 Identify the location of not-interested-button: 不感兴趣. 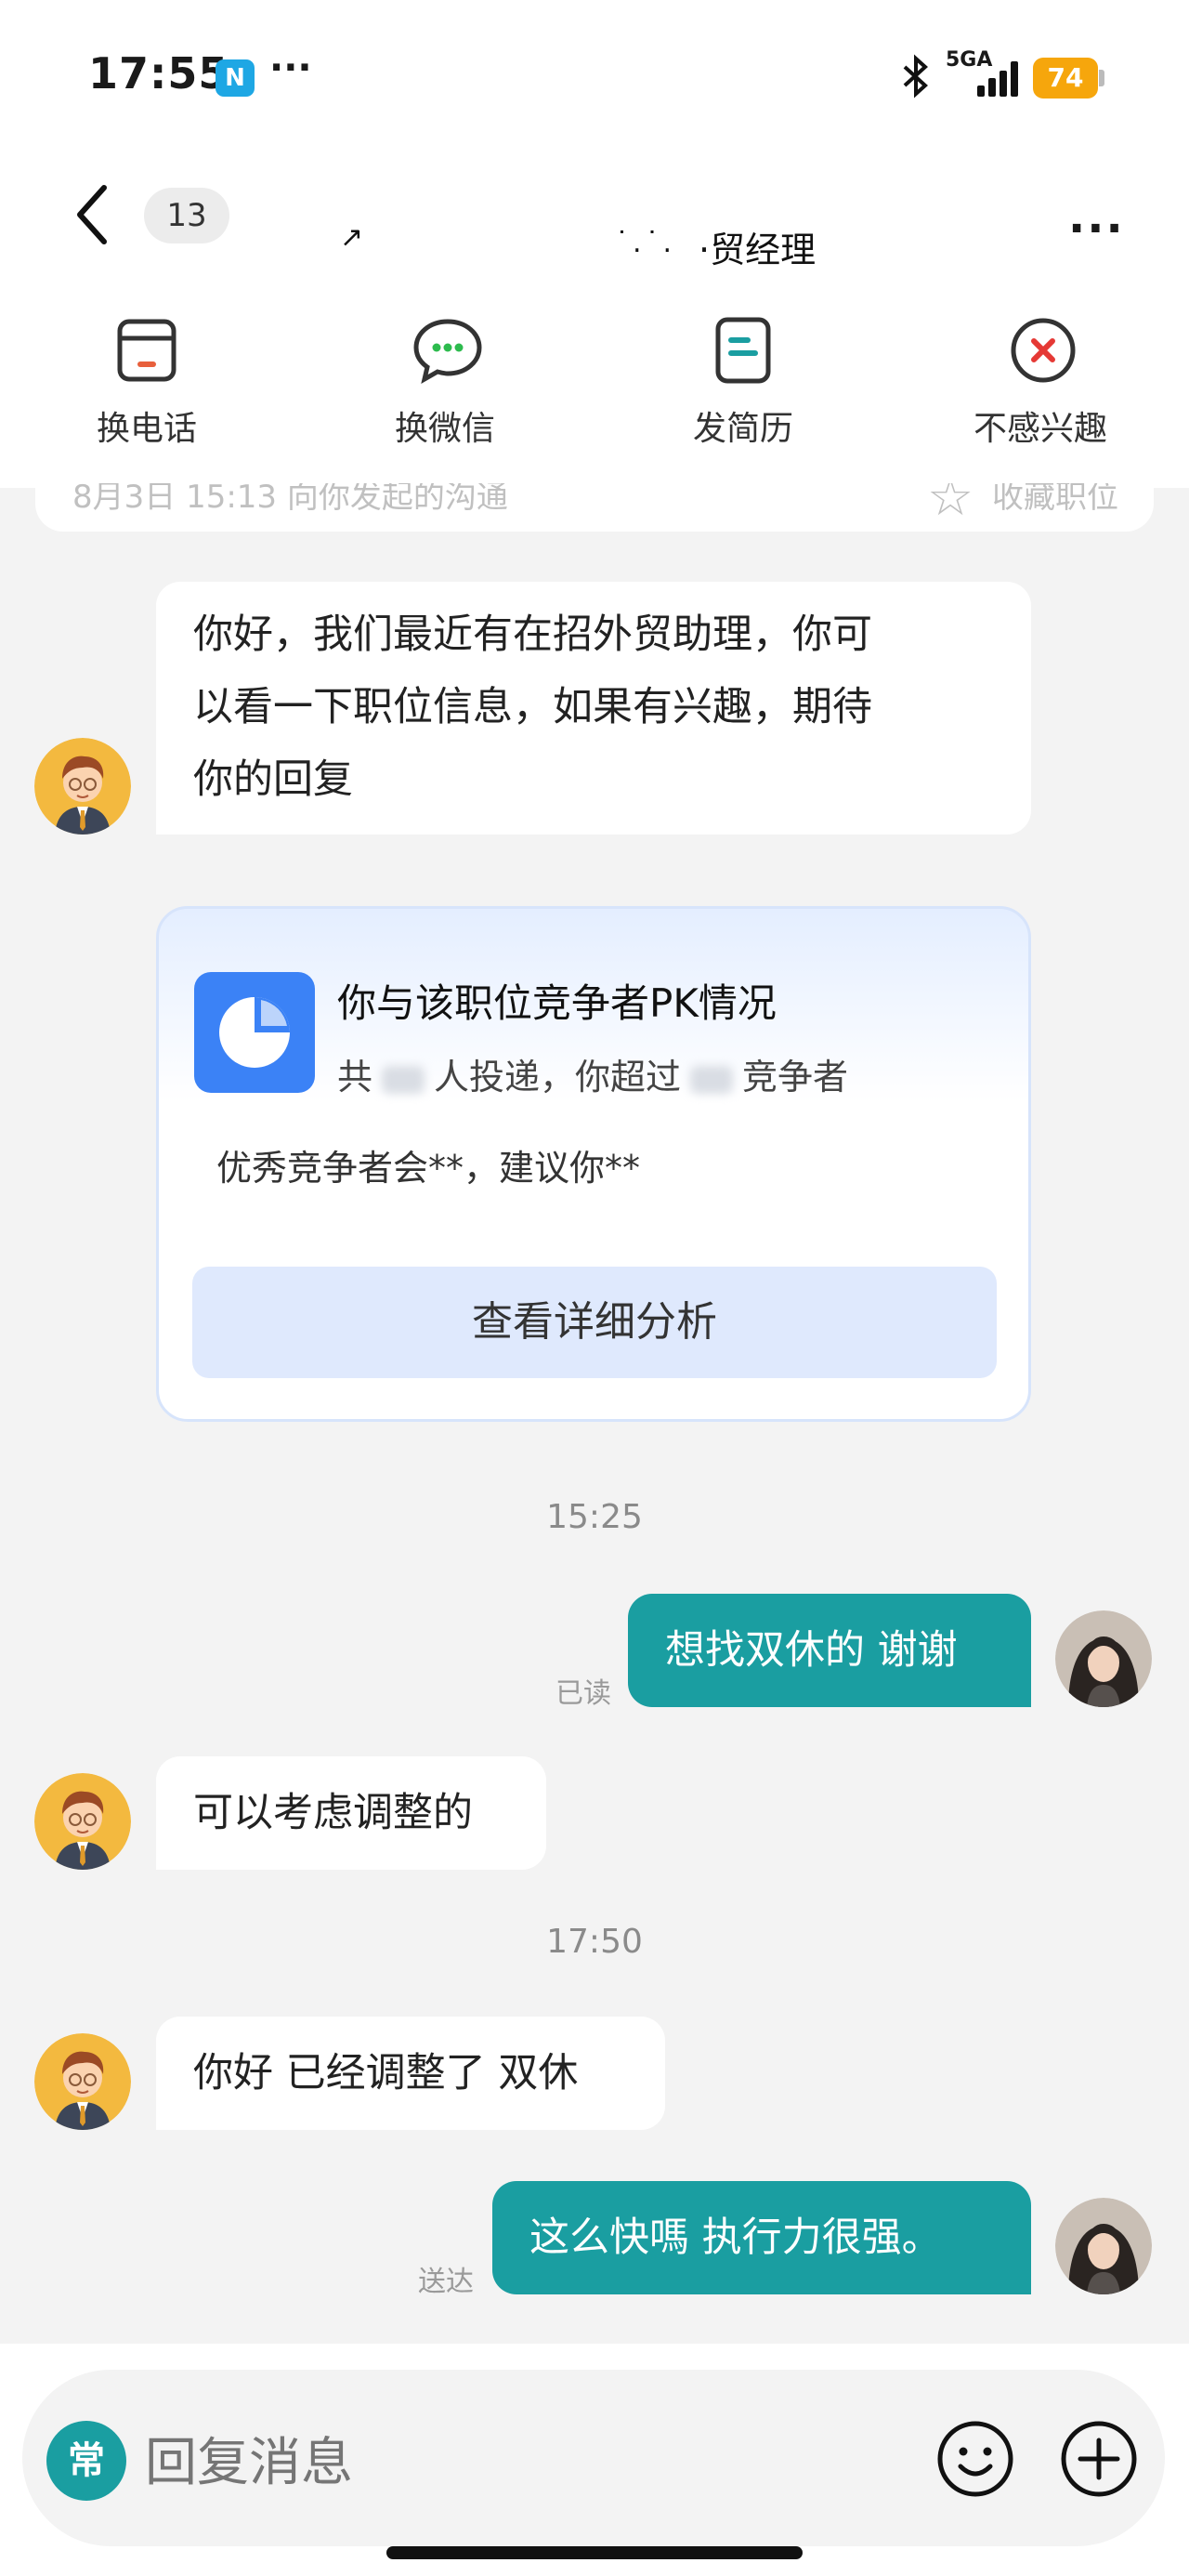
(1040, 383).